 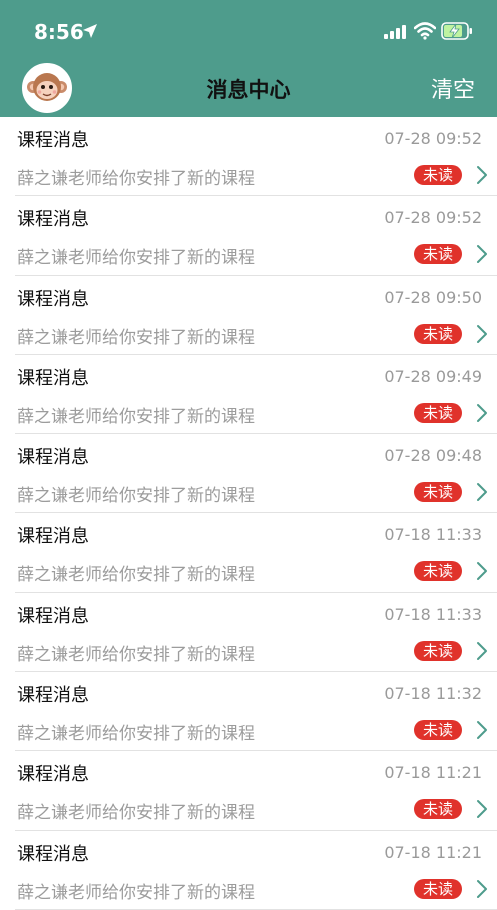 I want to click on clear-button: 清空, so click(x=453, y=88).